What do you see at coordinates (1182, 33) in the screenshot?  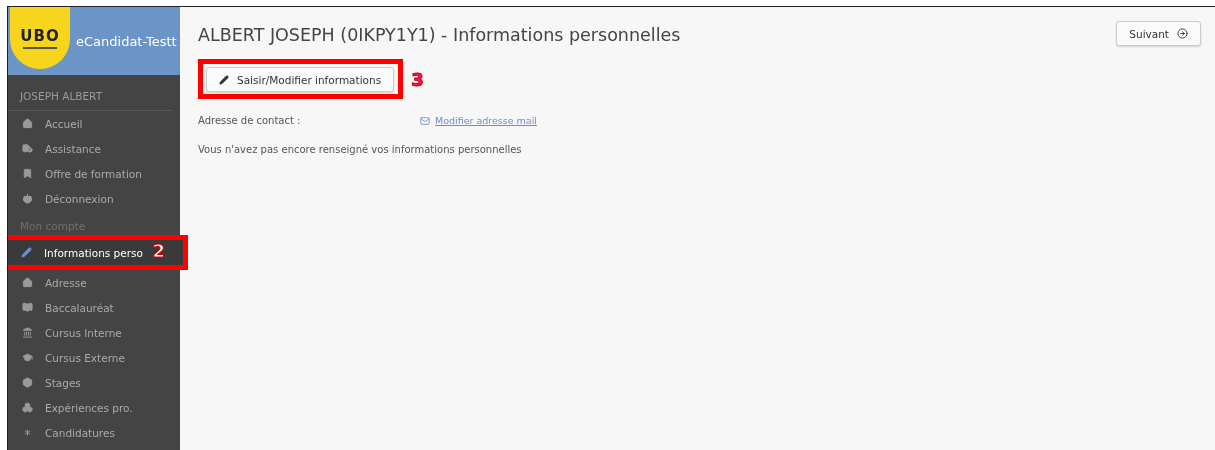 I see `arrow-right-icon` at bounding box center [1182, 33].